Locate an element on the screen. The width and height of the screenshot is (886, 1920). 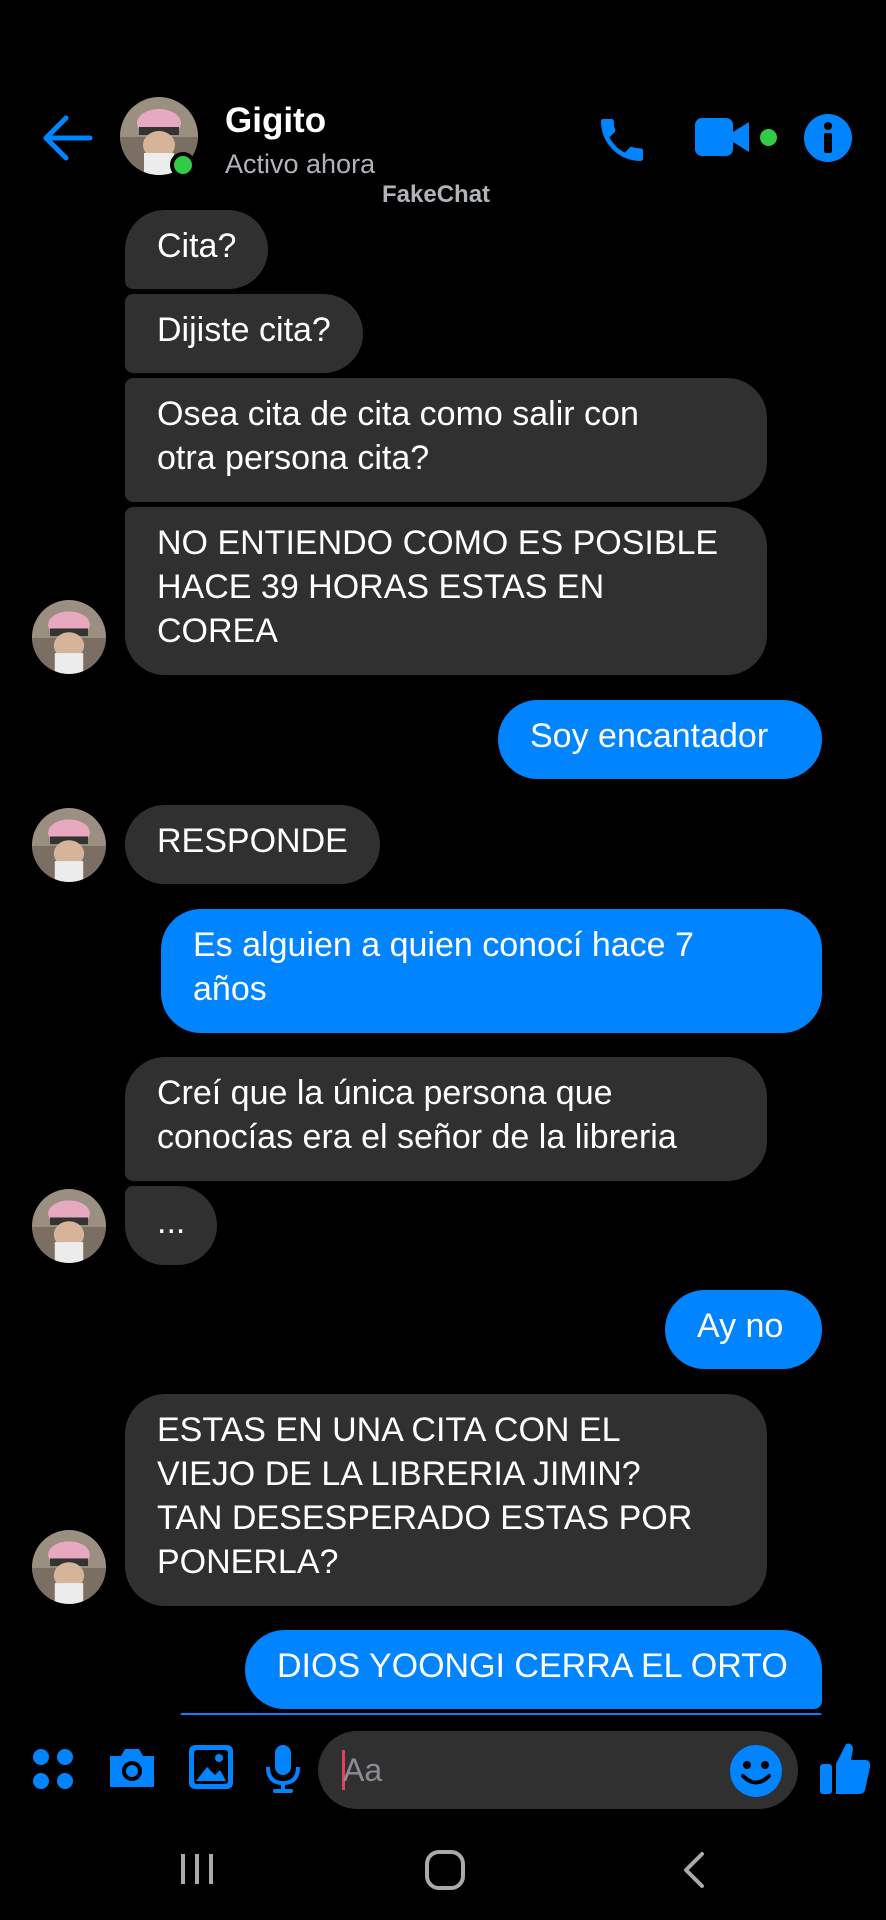
message-input-placeholder: Aa is located at coordinates (363, 1770).